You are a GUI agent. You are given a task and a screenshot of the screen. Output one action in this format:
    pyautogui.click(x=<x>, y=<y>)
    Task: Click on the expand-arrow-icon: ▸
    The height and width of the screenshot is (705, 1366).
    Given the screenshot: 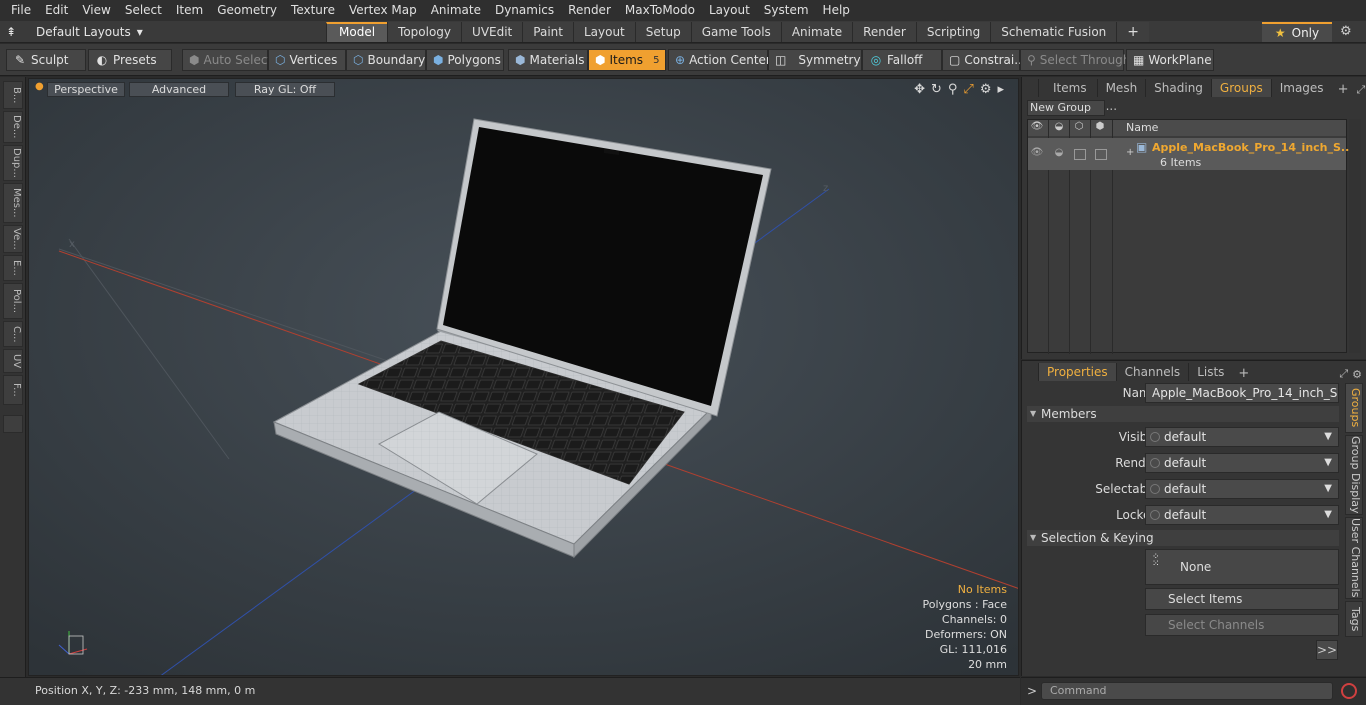 What is the action you would take?
    pyautogui.click(x=1000, y=89)
    